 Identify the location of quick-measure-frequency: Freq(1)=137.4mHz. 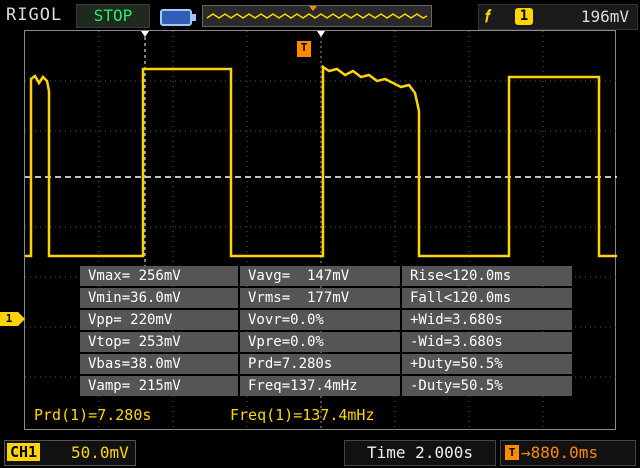
(302, 415).